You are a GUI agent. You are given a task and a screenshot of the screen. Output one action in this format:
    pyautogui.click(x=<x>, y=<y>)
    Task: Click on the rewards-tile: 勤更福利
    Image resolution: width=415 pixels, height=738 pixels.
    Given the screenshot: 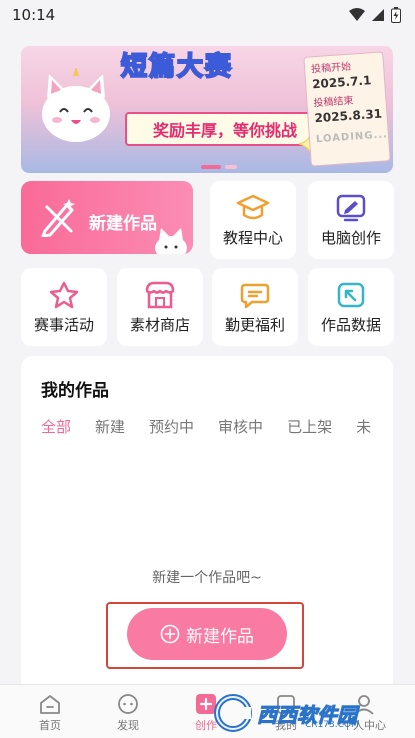 What is the action you would take?
    pyautogui.click(x=255, y=307)
    